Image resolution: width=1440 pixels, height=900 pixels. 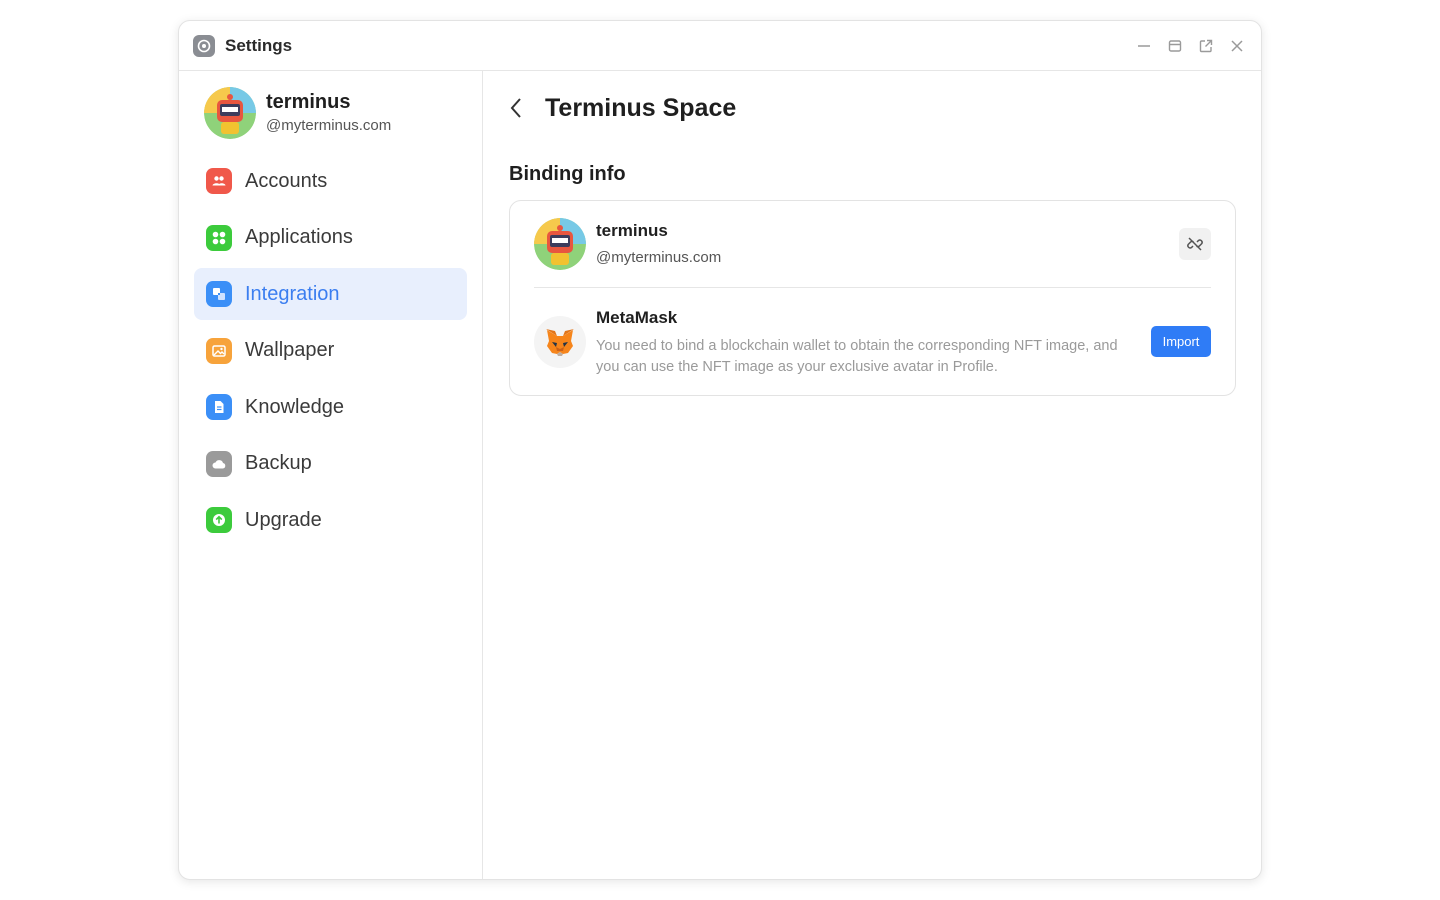 I want to click on backup-icon, so click(x=219, y=463).